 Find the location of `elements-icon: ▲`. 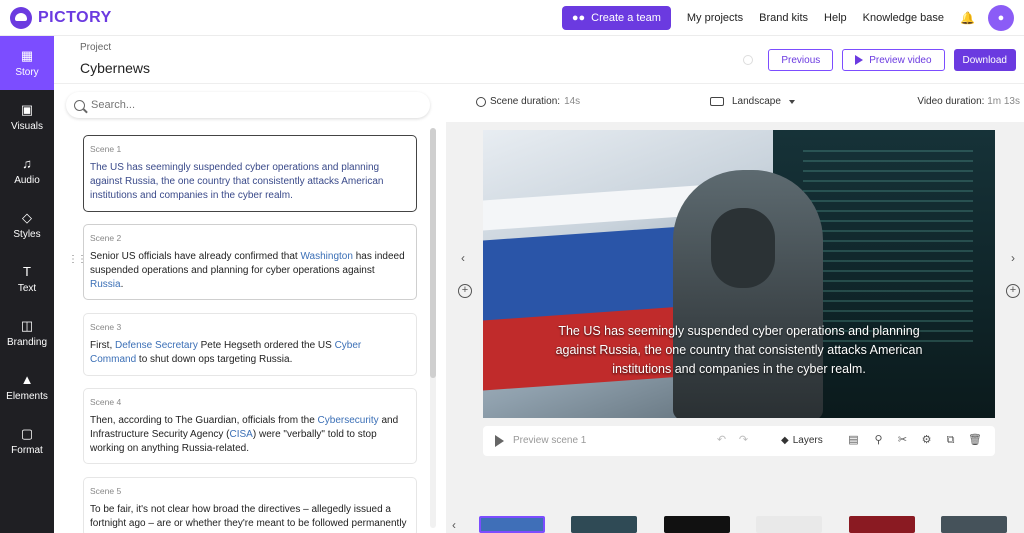

elements-icon: ▲ is located at coordinates (27, 379).